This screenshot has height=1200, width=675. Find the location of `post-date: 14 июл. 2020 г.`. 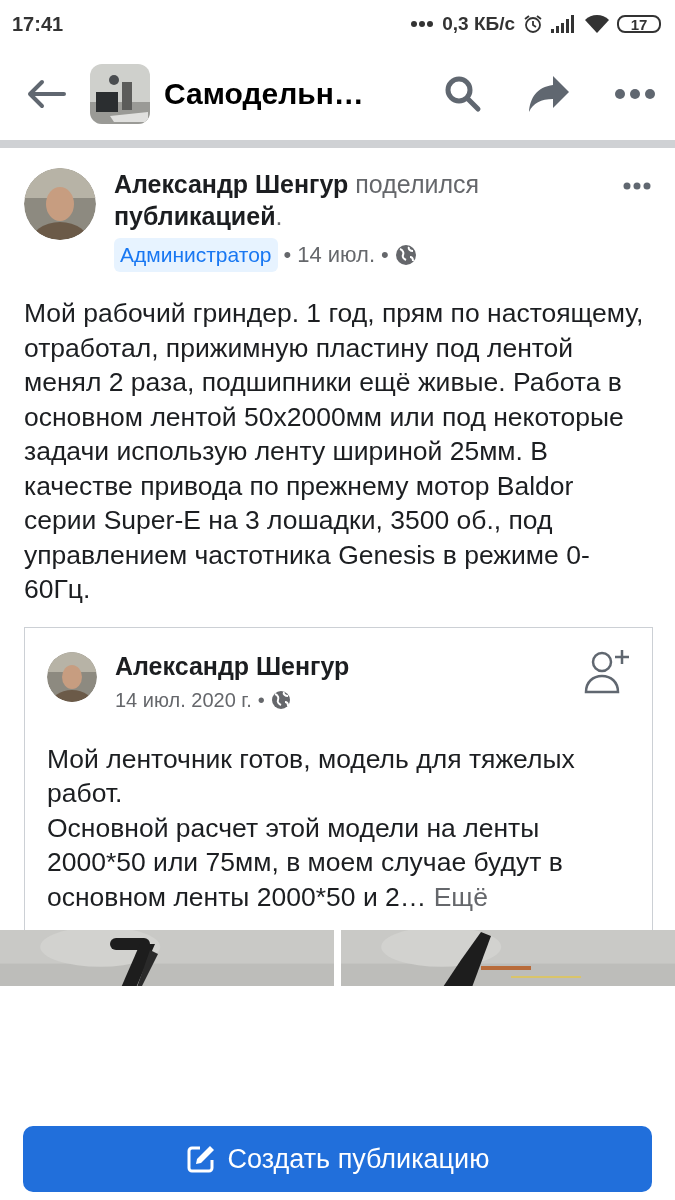

post-date: 14 июл. 2020 г. is located at coordinates (183, 700).